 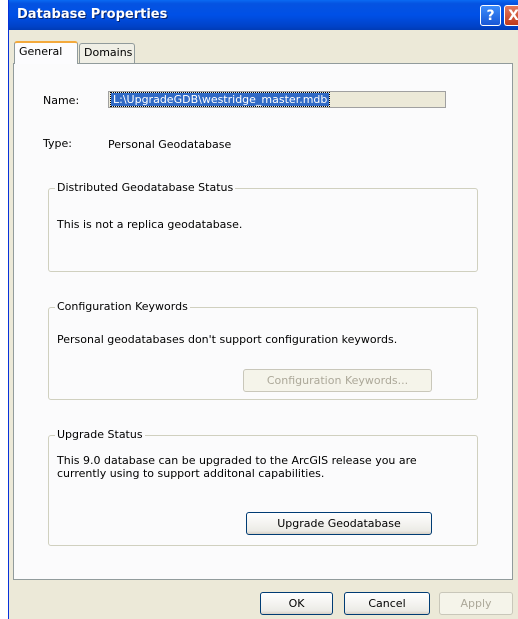 I want to click on ok-button-label: OK, so click(x=296, y=603).